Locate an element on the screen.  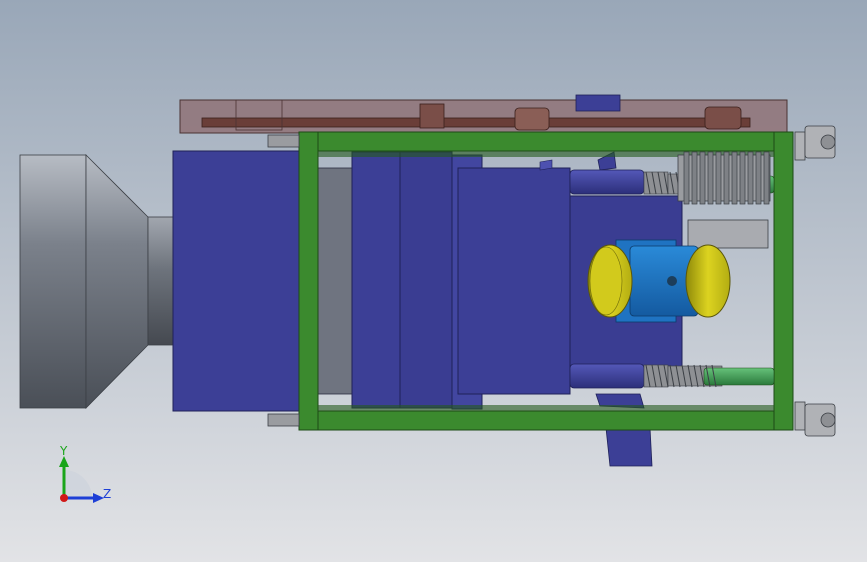
gear-drive is located at coordinates (724, 200).